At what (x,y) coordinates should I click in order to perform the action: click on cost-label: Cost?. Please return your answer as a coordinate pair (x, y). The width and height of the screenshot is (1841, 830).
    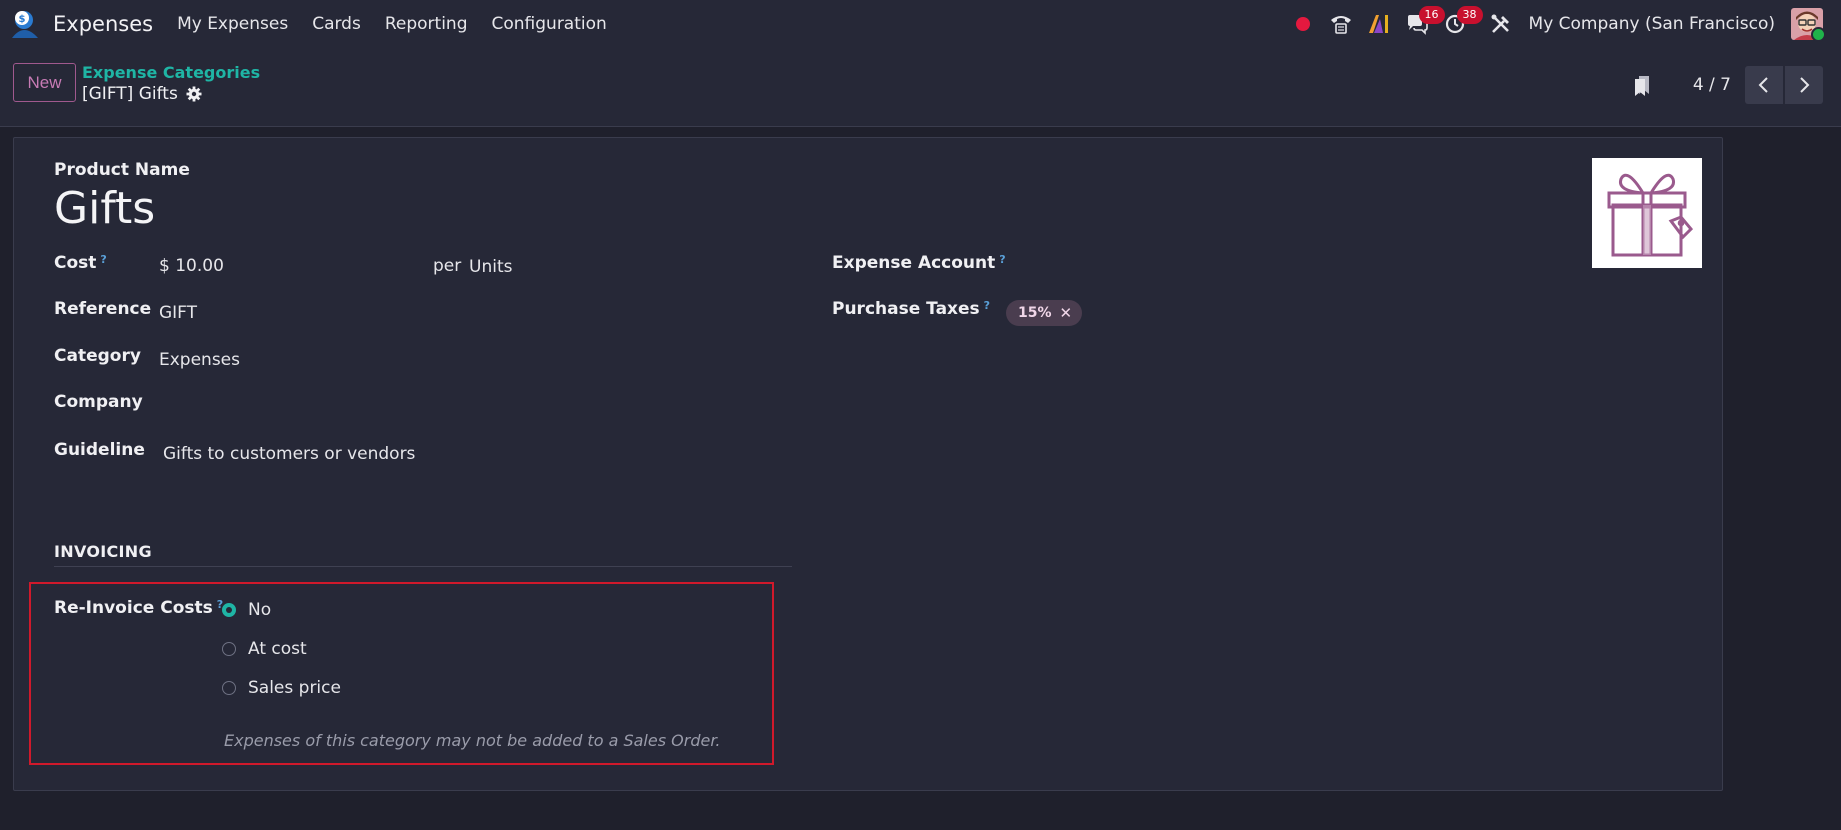
    Looking at the image, I should click on (80, 263).